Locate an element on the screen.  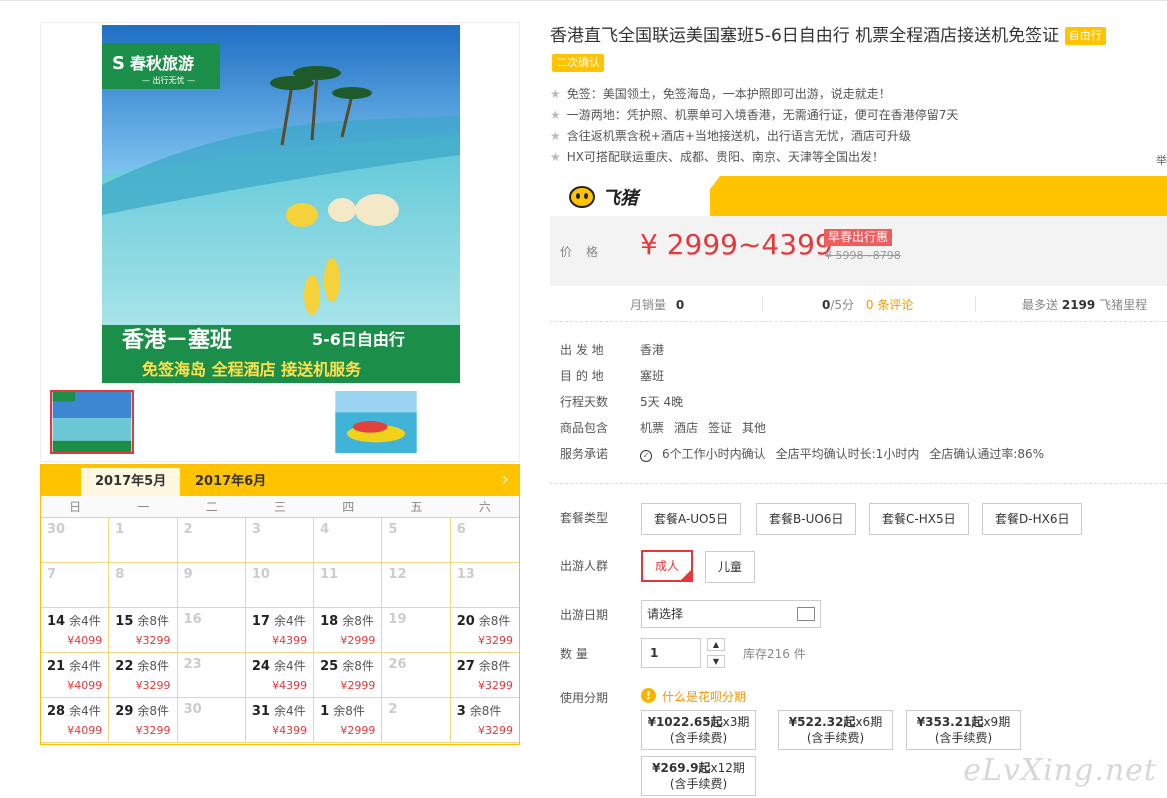
include-item: 其他 is located at coordinates (754, 428).